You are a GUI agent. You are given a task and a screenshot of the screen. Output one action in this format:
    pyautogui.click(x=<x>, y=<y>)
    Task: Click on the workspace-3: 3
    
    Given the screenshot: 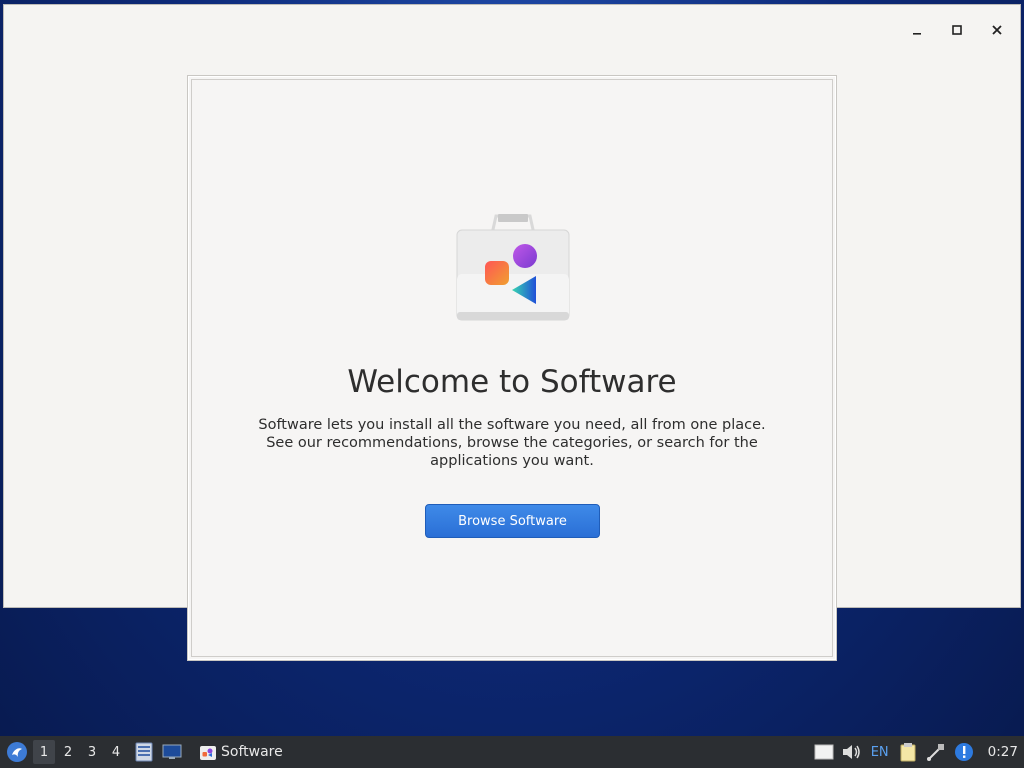 What is the action you would take?
    pyautogui.click(x=92, y=752)
    